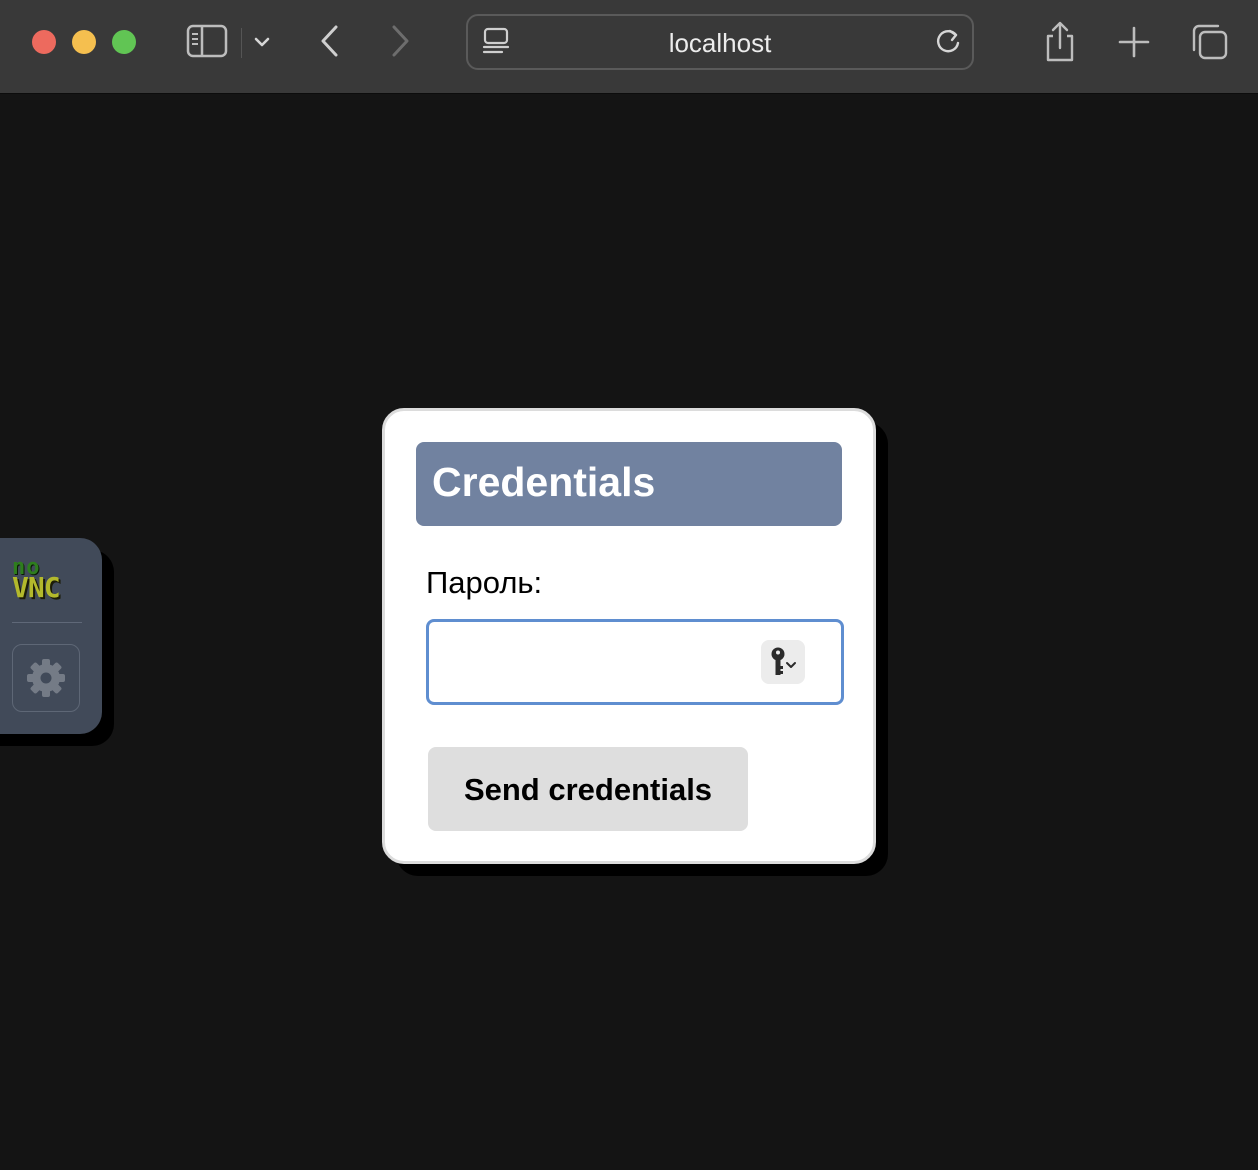  Describe the element at coordinates (1134, 42) in the screenshot. I see `plus-icon` at that location.